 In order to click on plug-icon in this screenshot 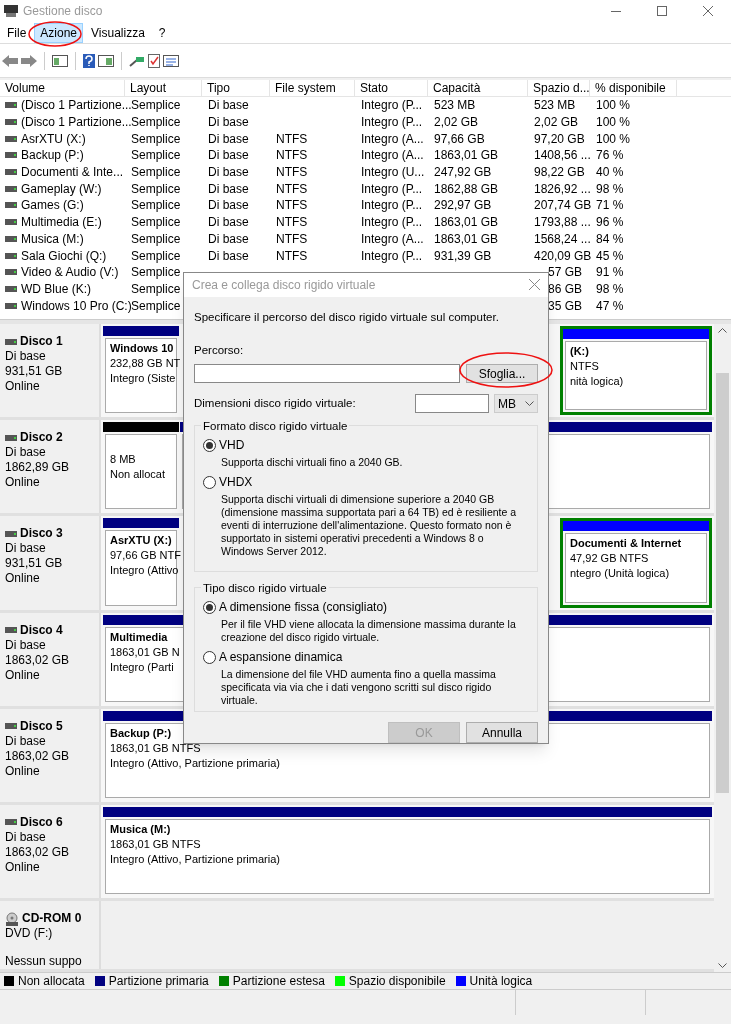, I will do `click(137, 60)`.